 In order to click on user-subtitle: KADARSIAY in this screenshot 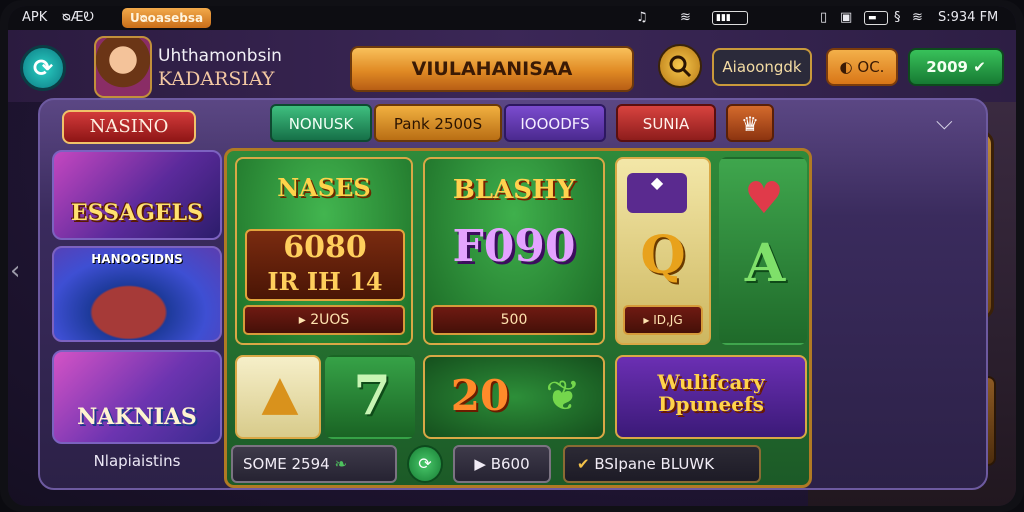, I will do `click(216, 79)`.